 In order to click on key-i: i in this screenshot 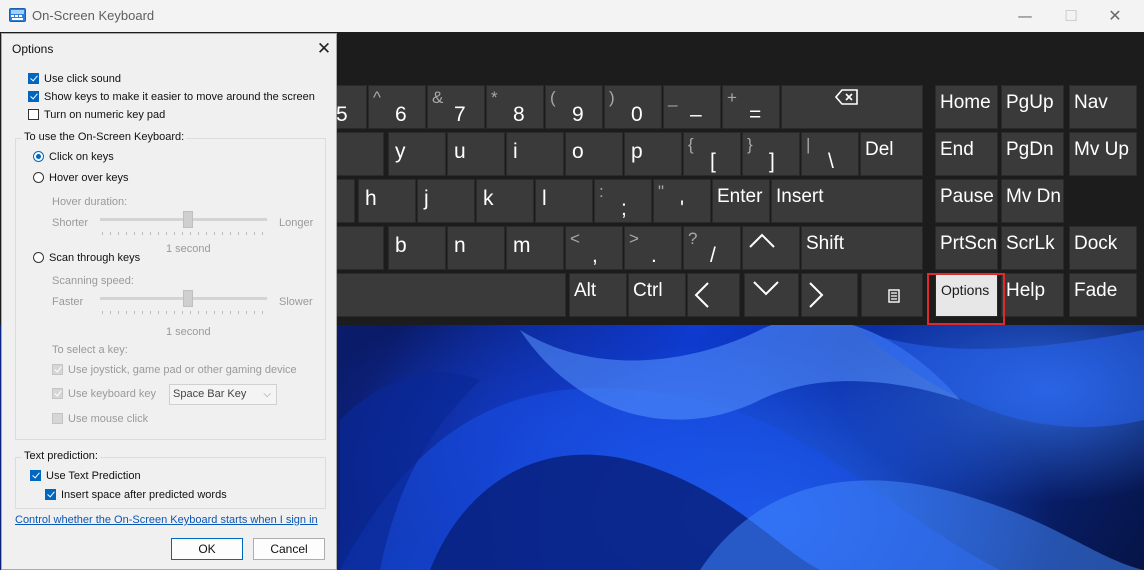, I will do `click(535, 154)`.